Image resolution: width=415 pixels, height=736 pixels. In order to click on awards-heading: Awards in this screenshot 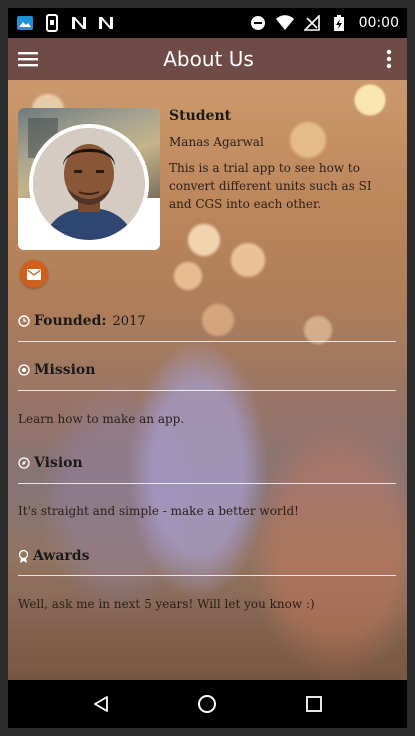, I will do `click(53, 556)`.